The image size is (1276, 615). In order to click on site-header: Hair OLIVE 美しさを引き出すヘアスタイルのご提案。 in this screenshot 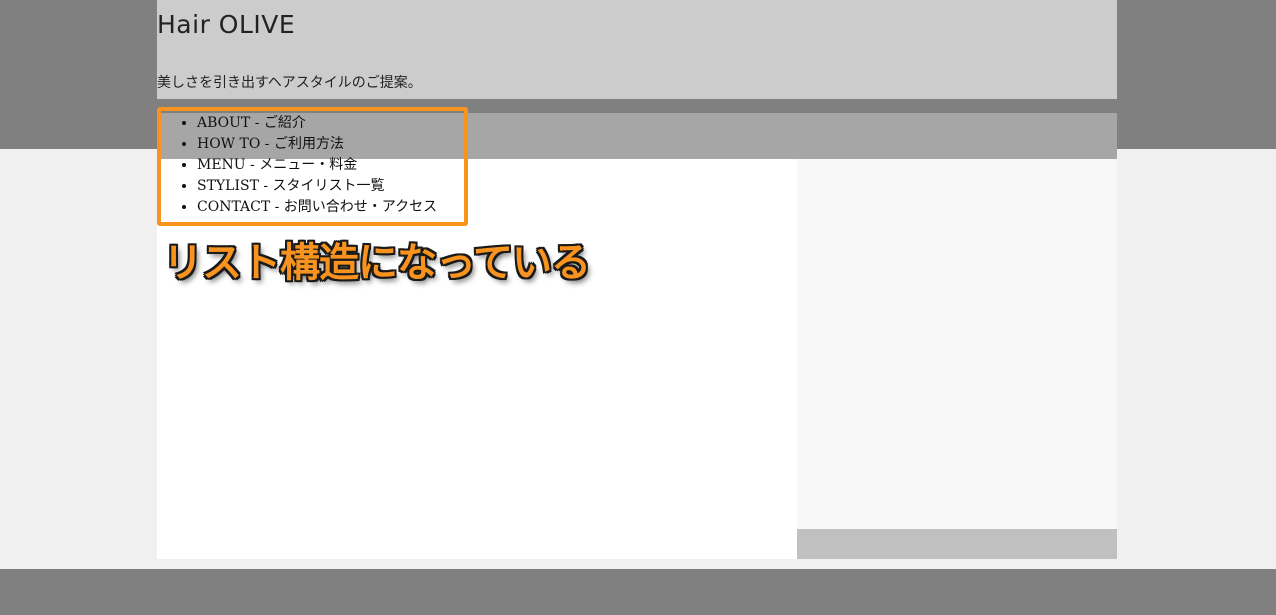, I will do `click(637, 49)`.